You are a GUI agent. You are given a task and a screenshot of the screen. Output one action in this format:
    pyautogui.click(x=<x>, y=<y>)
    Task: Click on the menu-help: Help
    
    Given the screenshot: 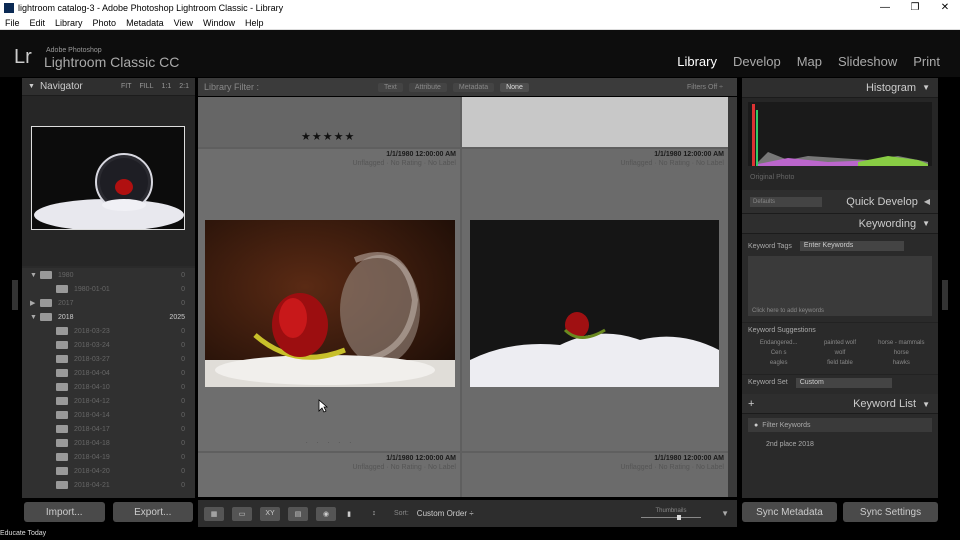 What is the action you would take?
    pyautogui.click(x=254, y=23)
    